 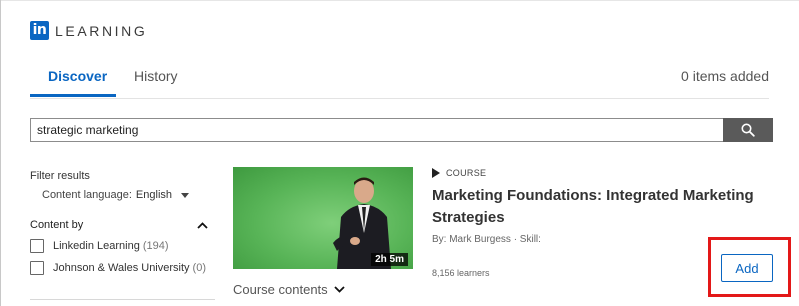 I want to click on content-type-label: COURSE, so click(x=466, y=173).